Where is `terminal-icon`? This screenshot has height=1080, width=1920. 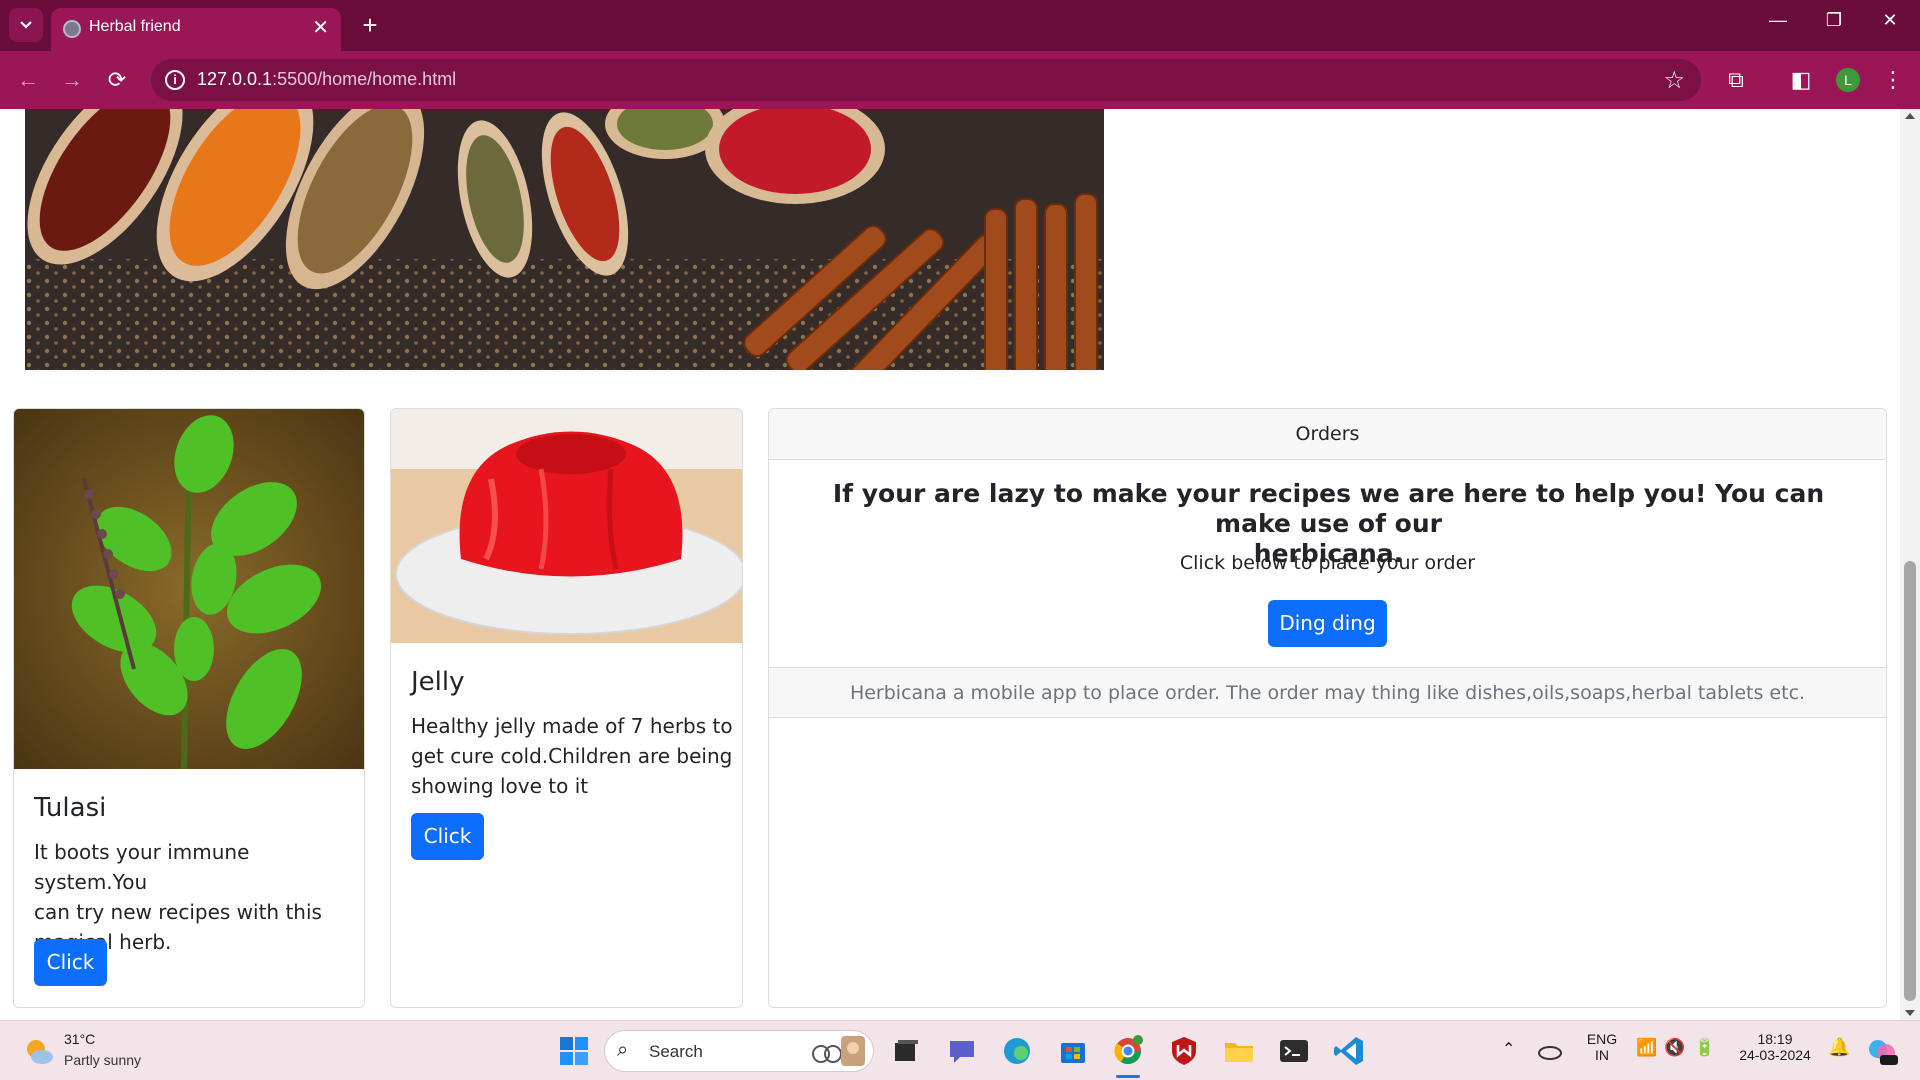
terminal-icon is located at coordinates (1294, 1051).